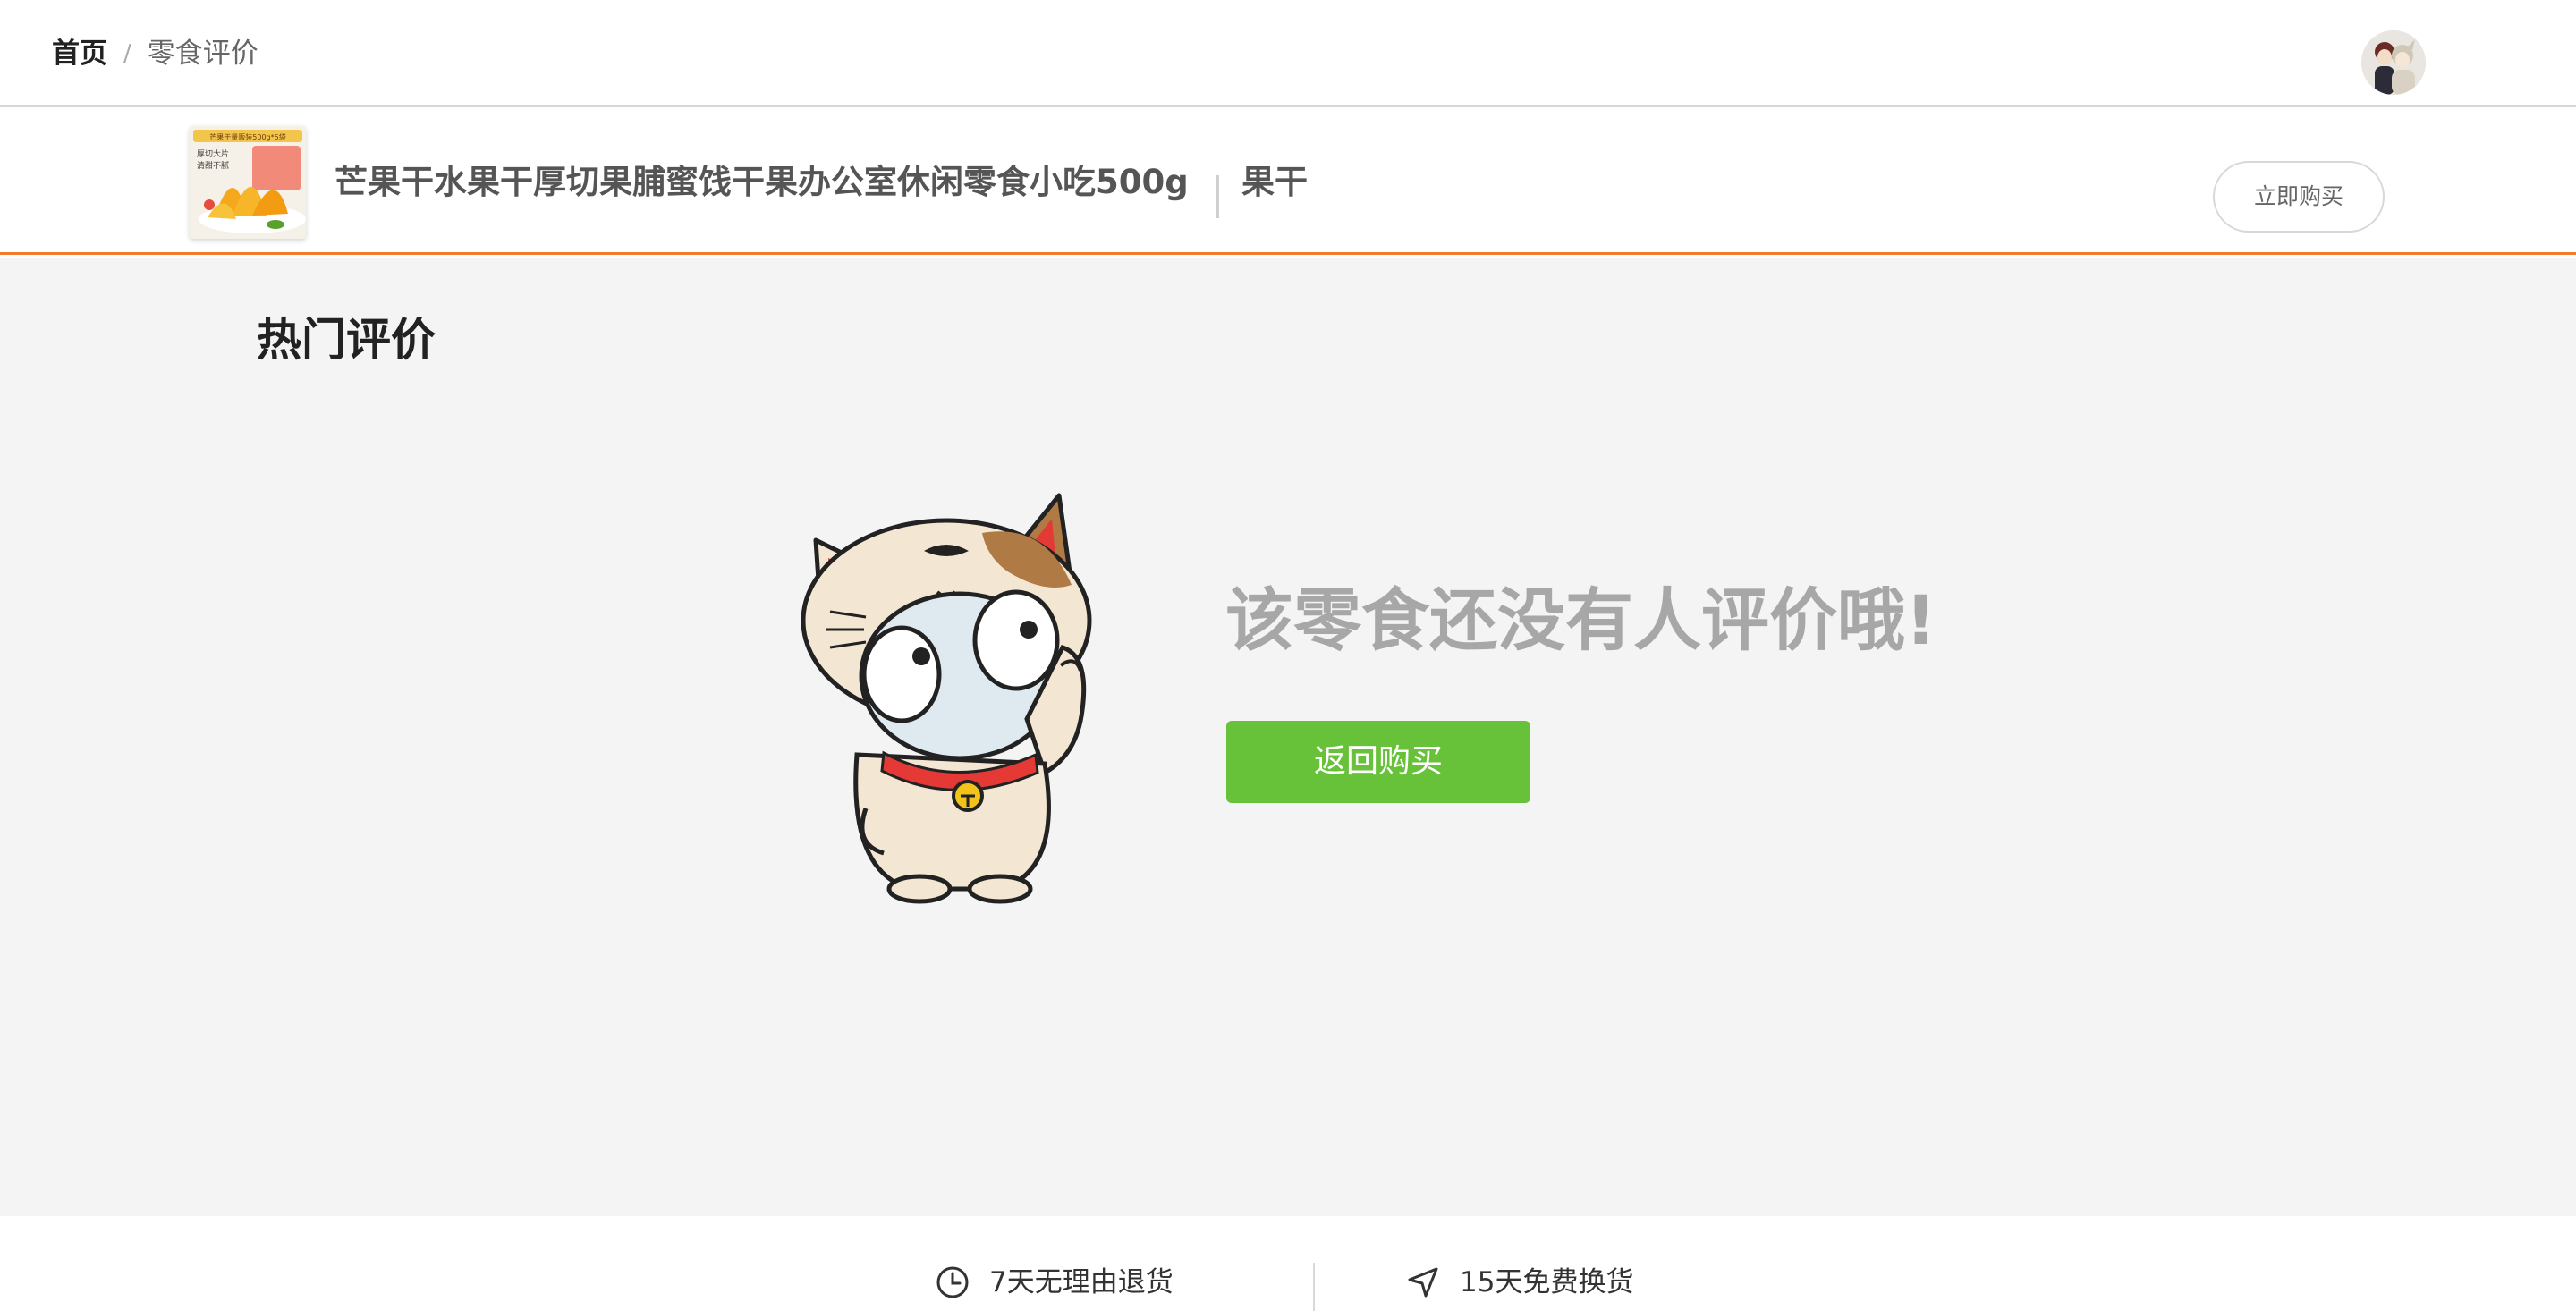 This screenshot has width=2576, height=1311. Describe the element at coordinates (213, 153) in the screenshot. I see `thumbnail-line1-text: 厚切大片` at that location.